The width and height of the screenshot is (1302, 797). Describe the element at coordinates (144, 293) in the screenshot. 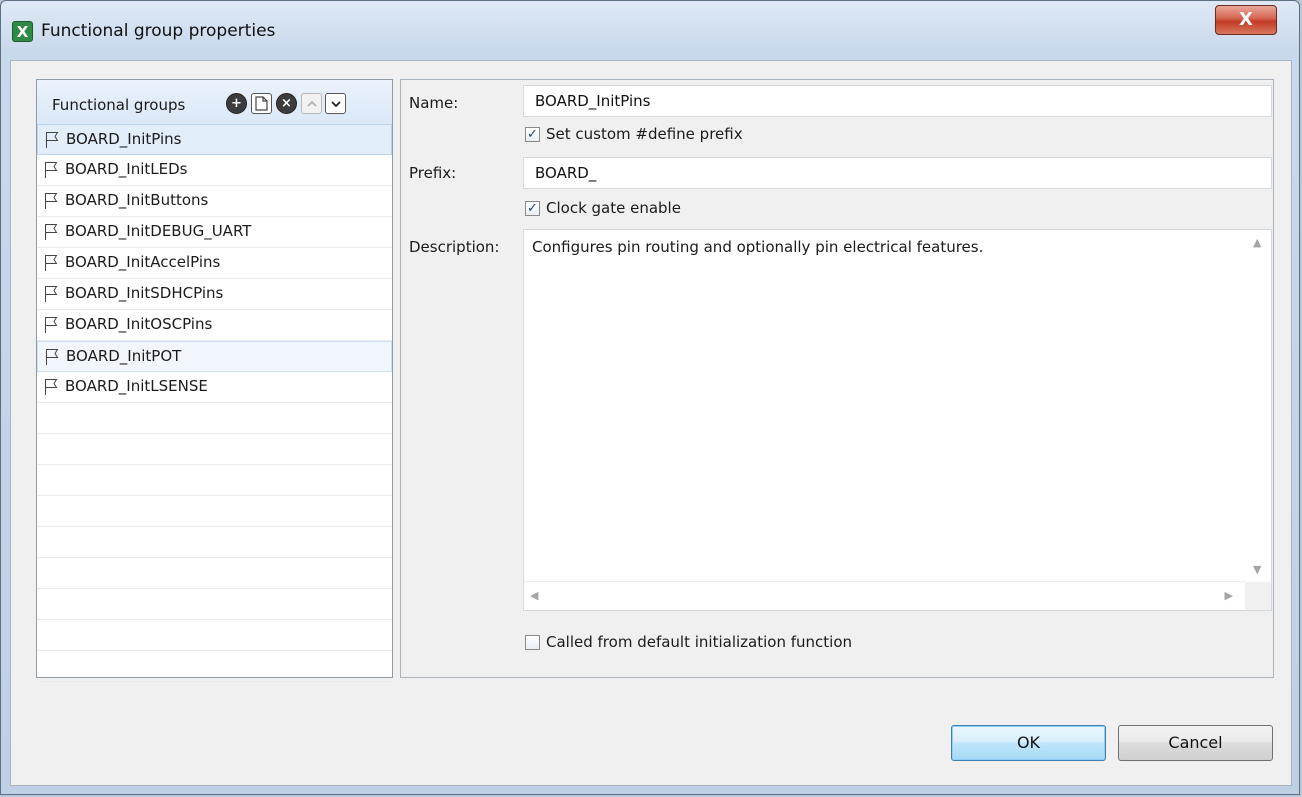

I see `list-item-label: BOARD_InitSDHCPins` at that location.